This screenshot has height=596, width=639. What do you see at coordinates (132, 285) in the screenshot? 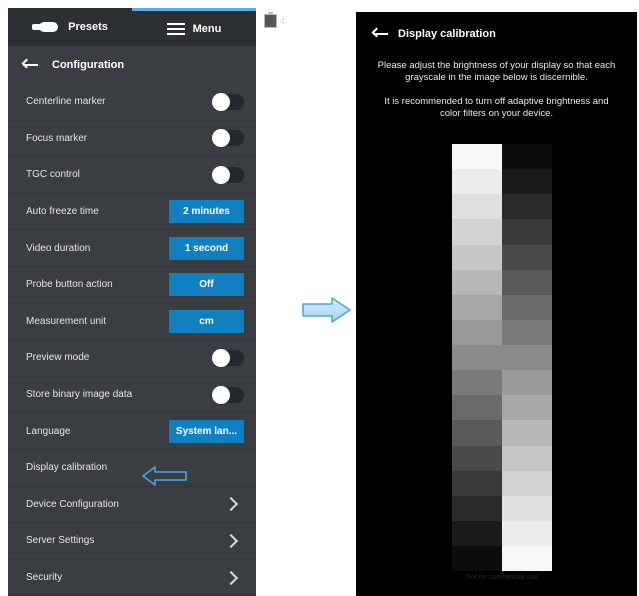
I see `setting-row-probe-button-action: Probe button action Off` at bounding box center [132, 285].